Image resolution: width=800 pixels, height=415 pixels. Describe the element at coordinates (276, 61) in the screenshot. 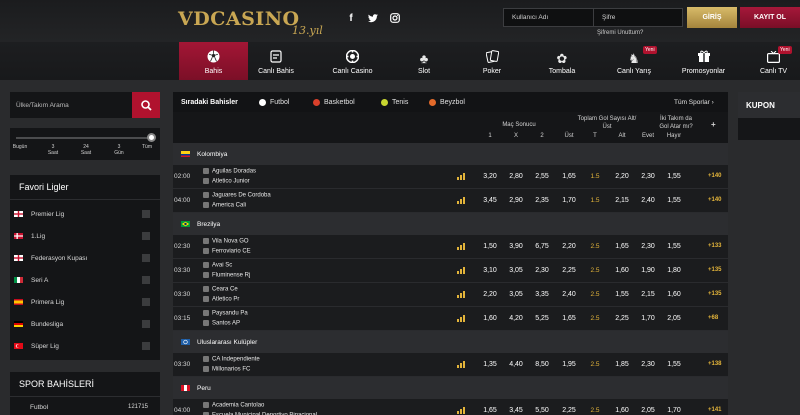

I see `nav-canli-bahis: Canlı Bahis` at that location.